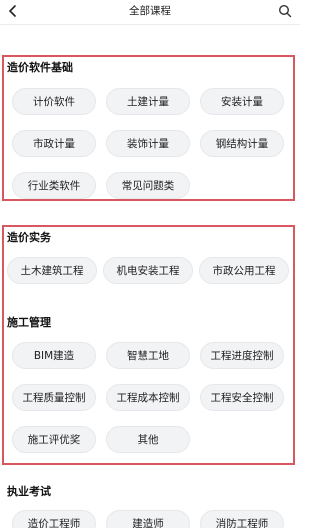  Describe the element at coordinates (148, 355) in the screenshot. I see `course-chip: 智慧工地` at that location.